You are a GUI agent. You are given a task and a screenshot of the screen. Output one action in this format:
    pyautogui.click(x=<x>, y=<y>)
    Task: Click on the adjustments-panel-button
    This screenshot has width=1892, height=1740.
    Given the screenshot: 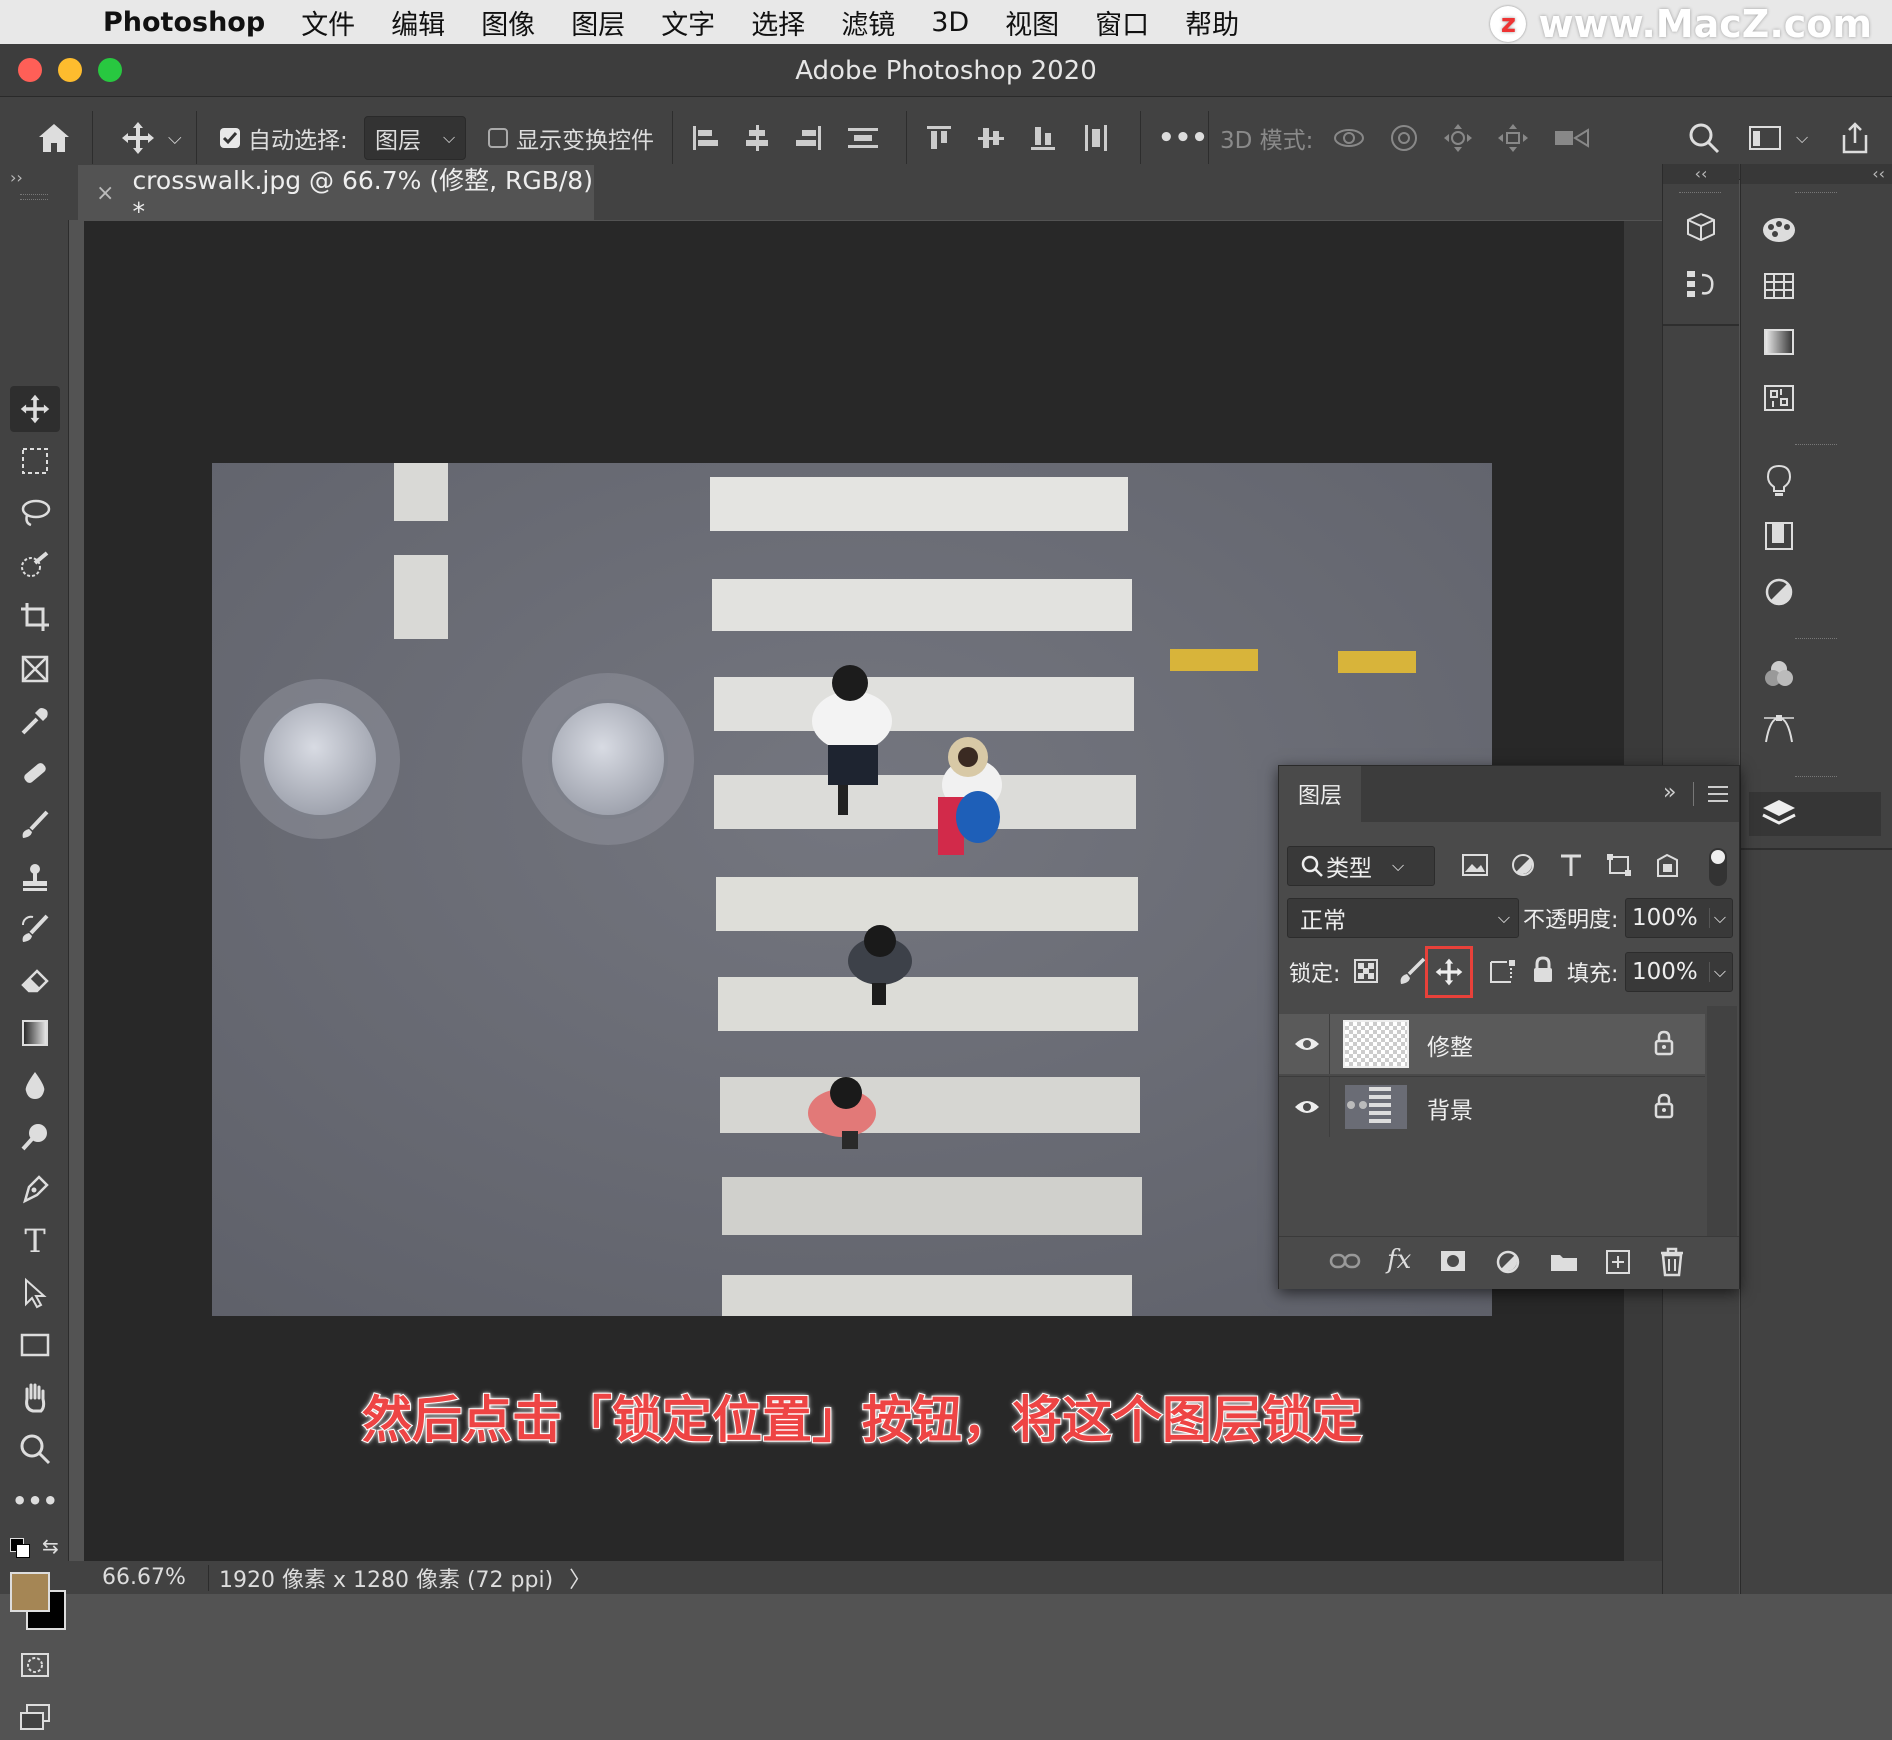 What is the action you would take?
    pyautogui.click(x=1779, y=592)
    